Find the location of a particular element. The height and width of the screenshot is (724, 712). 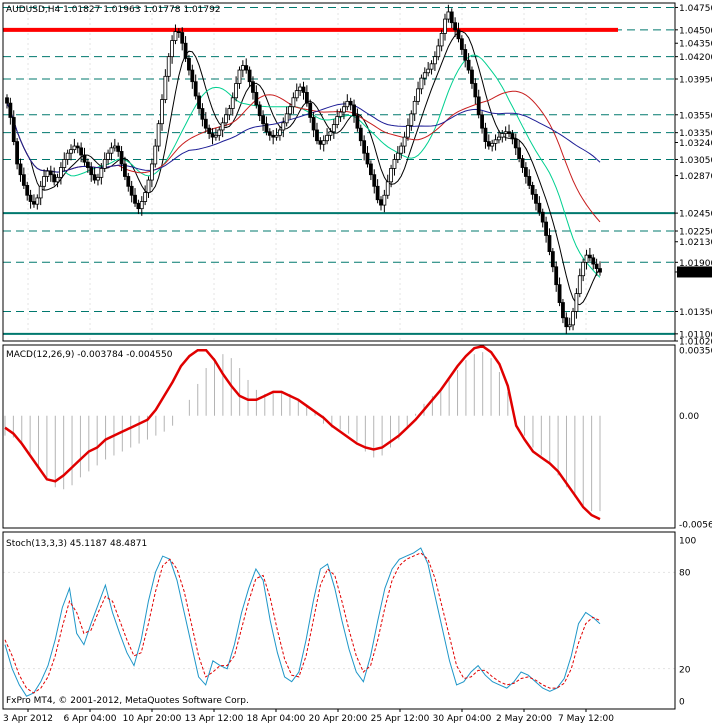

price-tick-label: 1.04350 is located at coordinates (695, 45).